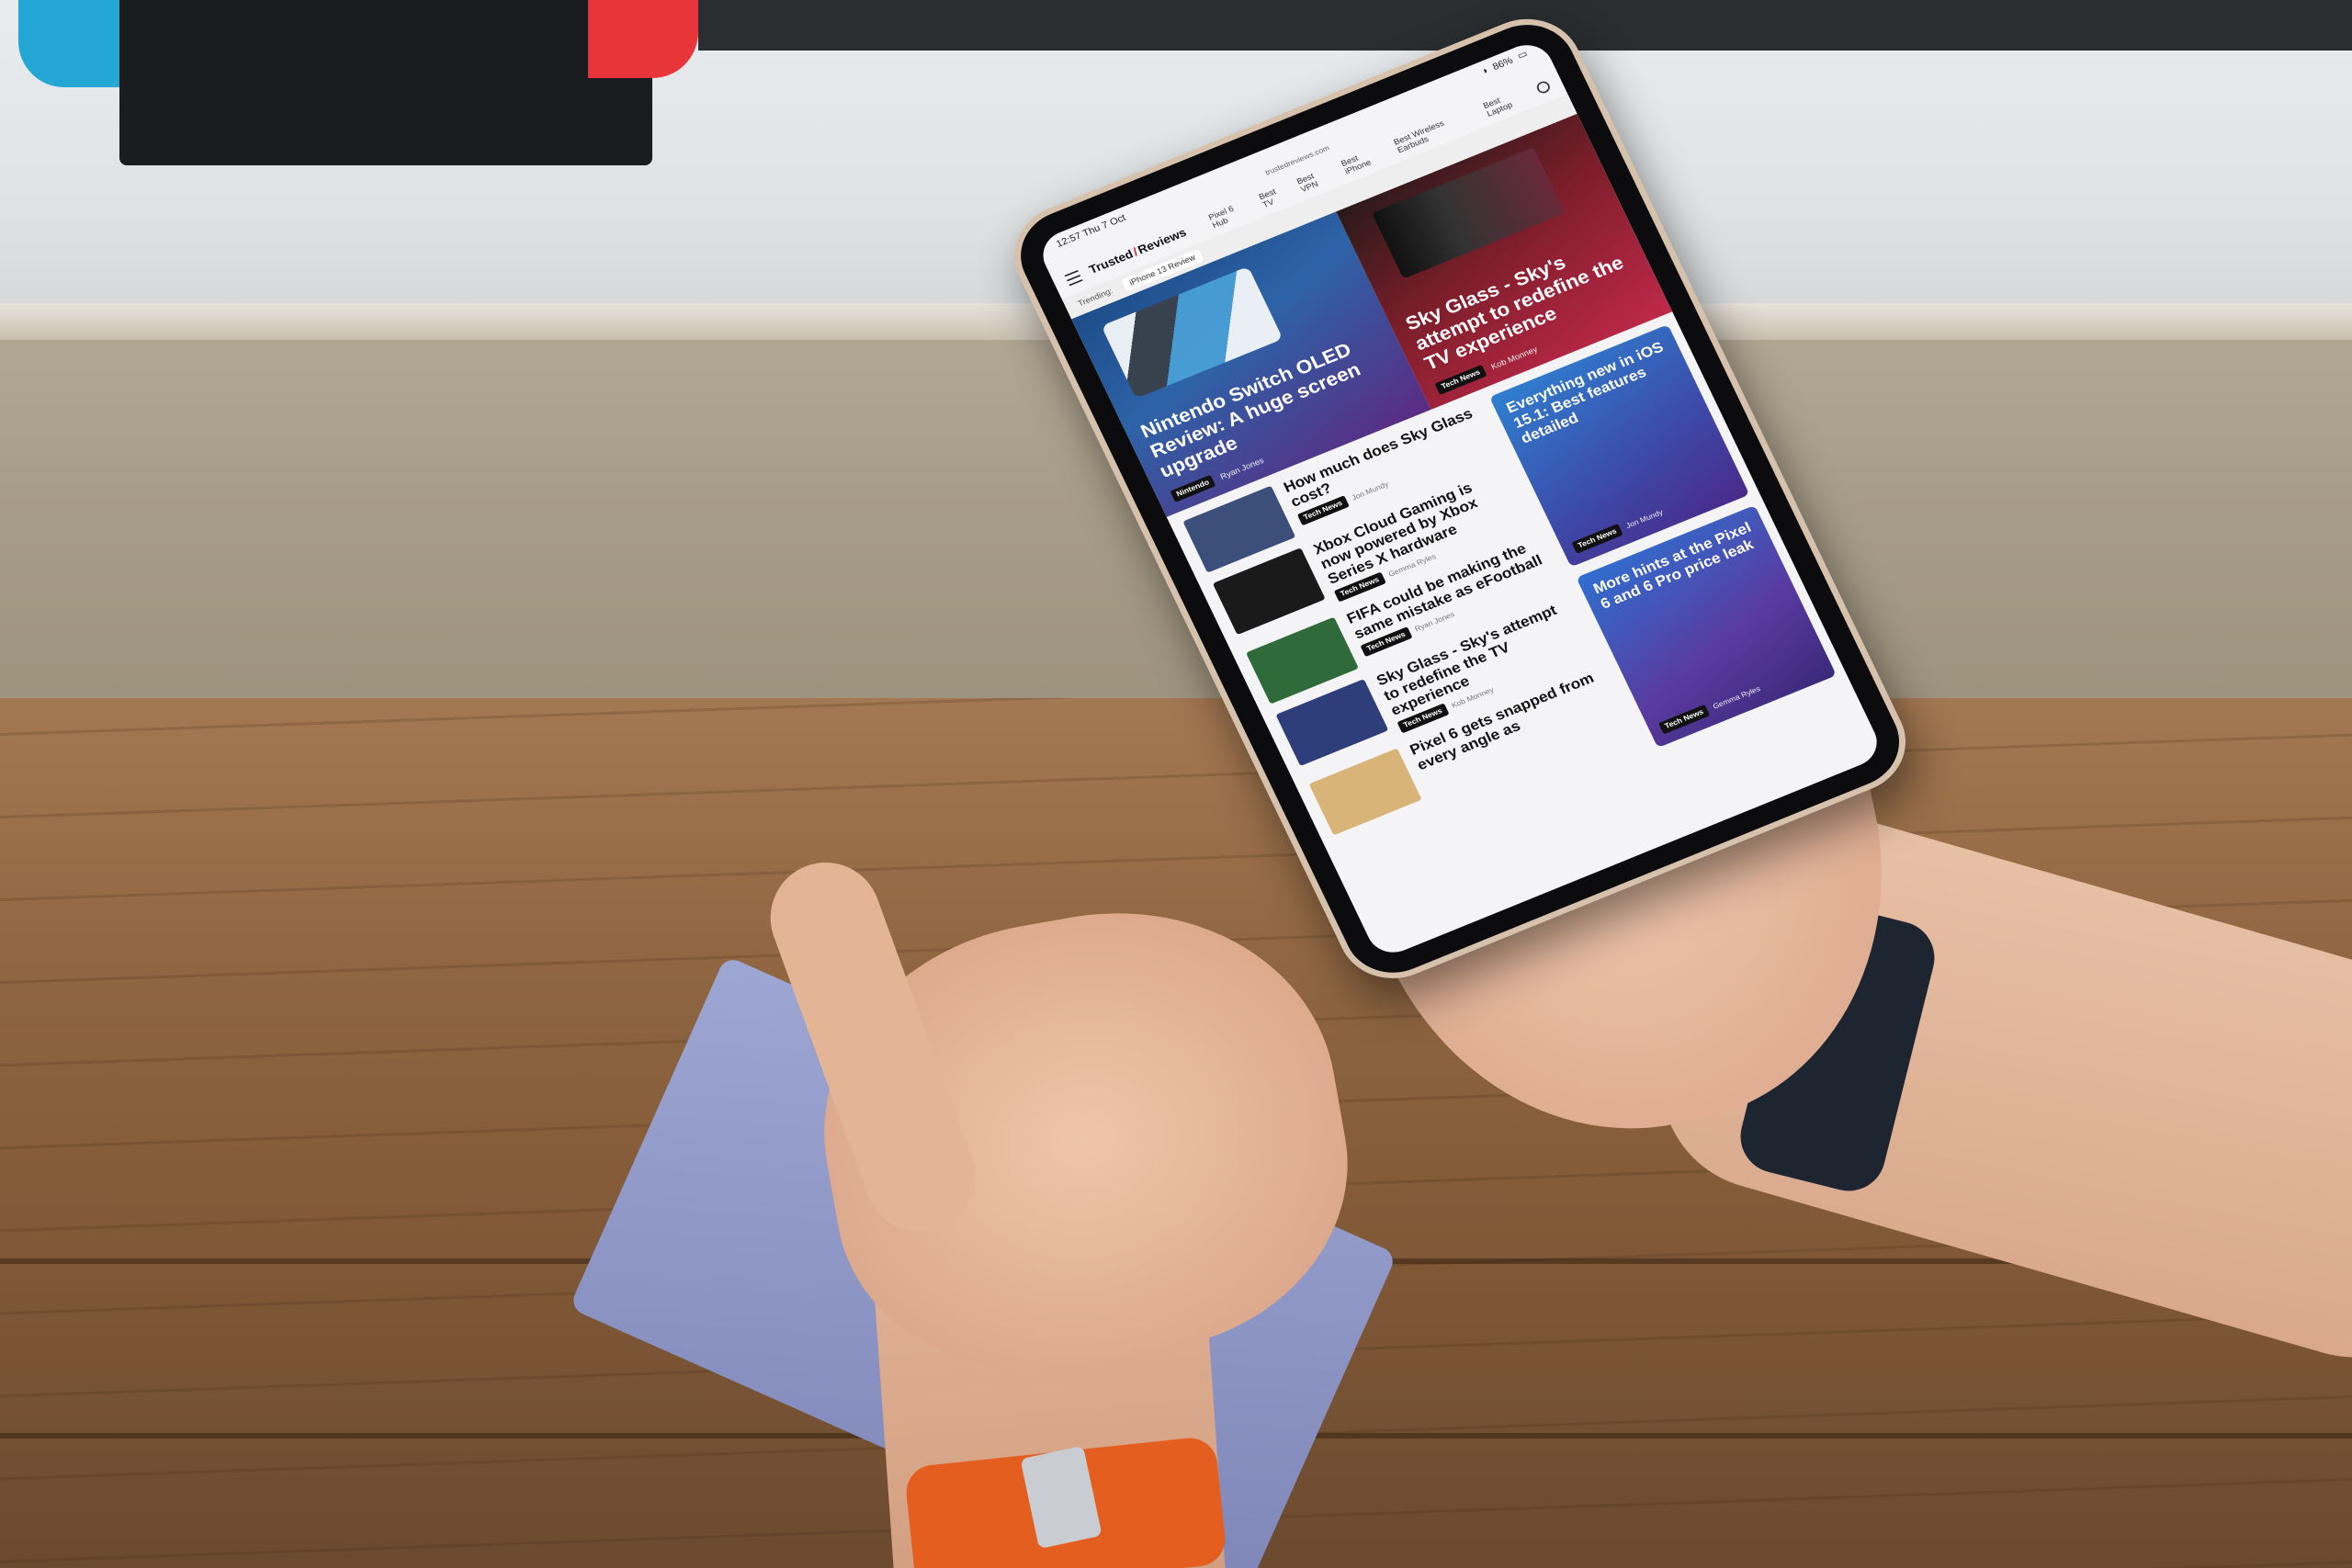 The image size is (2352, 1568). I want to click on nav-link: Best TV, so click(1275, 196).